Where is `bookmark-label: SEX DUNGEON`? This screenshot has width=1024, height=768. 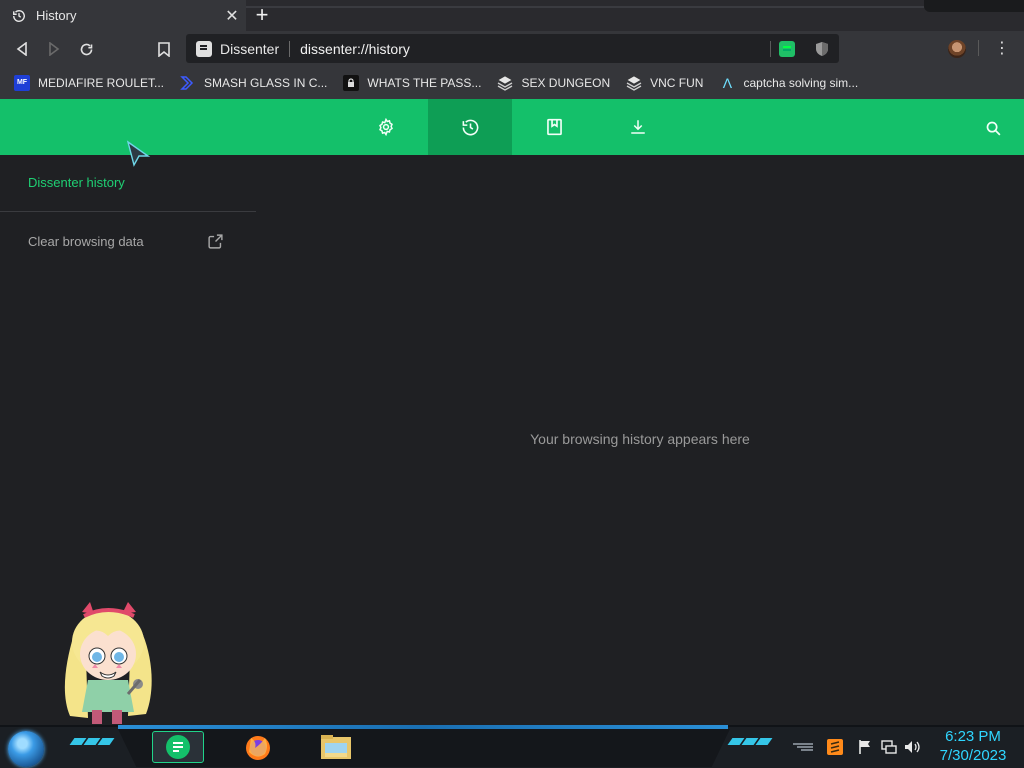
bookmark-label: SEX DUNGEON is located at coordinates (566, 82).